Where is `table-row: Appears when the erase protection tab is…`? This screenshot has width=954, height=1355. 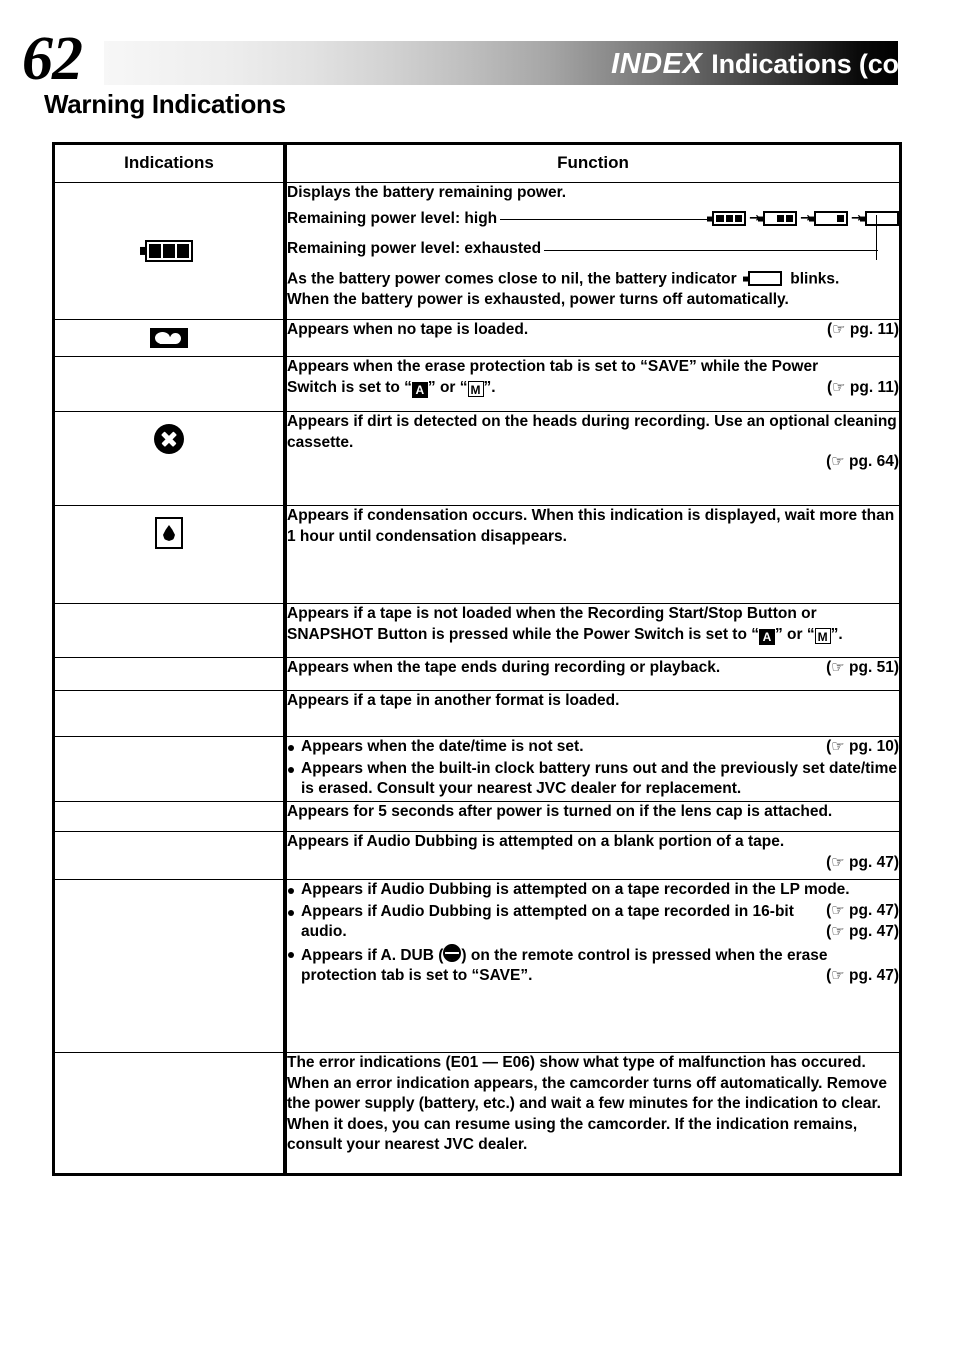
table-row: Appears when the erase protection tab is… is located at coordinates (477, 384).